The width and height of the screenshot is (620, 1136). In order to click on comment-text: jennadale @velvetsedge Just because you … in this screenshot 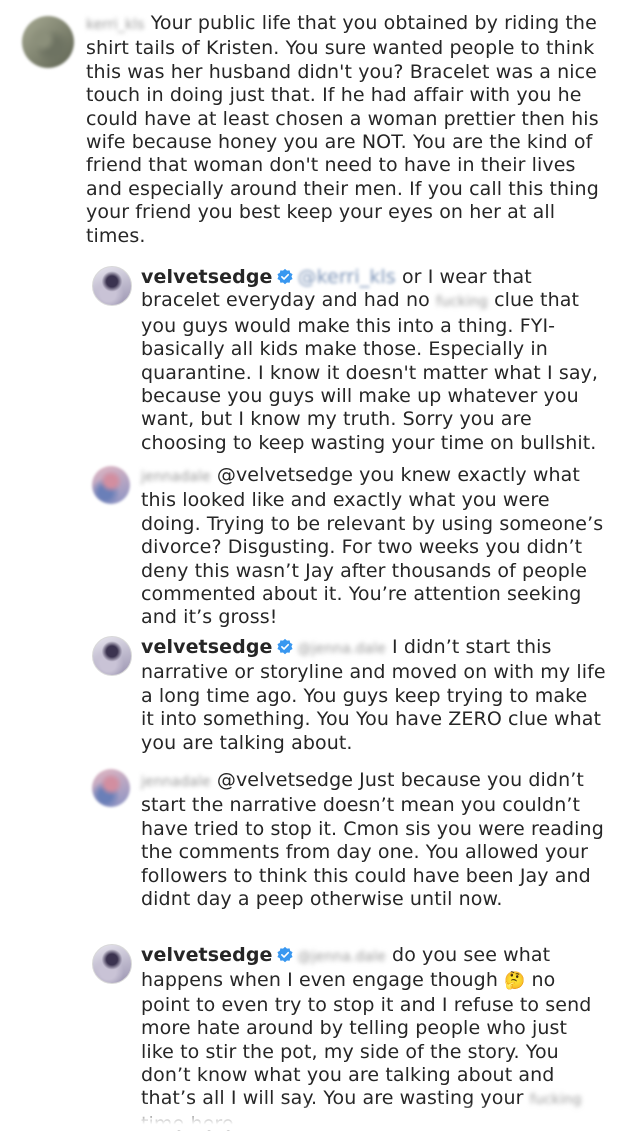, I will do `click(373, 840)`.